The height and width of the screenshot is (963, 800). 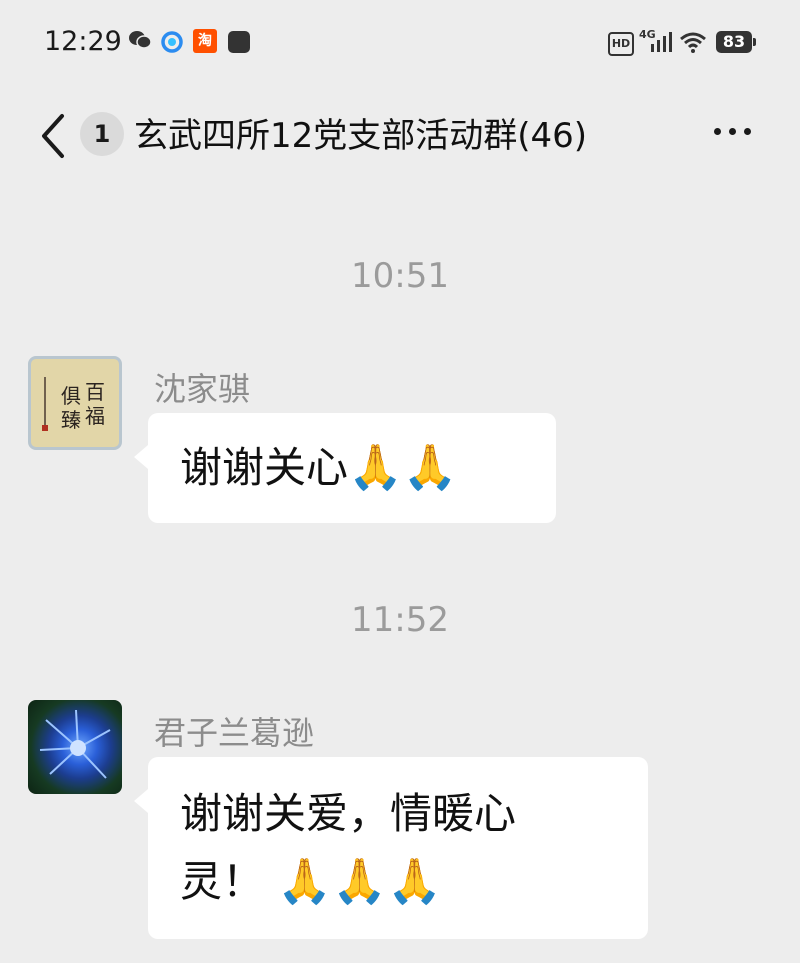 What do you see at coordinates (348, 813) in the screenshot?
I see `message-text-line: 谢谢关爱，情暖心` at bounding box center [348, 813].